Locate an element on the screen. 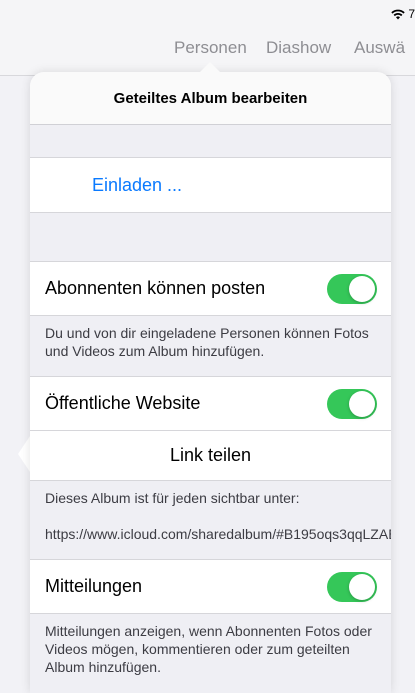 Image resolution: width=415 pixels, height=693 pixels. subscribers-post-label: Abonnenten können posten is located at coordinates (155, 288).